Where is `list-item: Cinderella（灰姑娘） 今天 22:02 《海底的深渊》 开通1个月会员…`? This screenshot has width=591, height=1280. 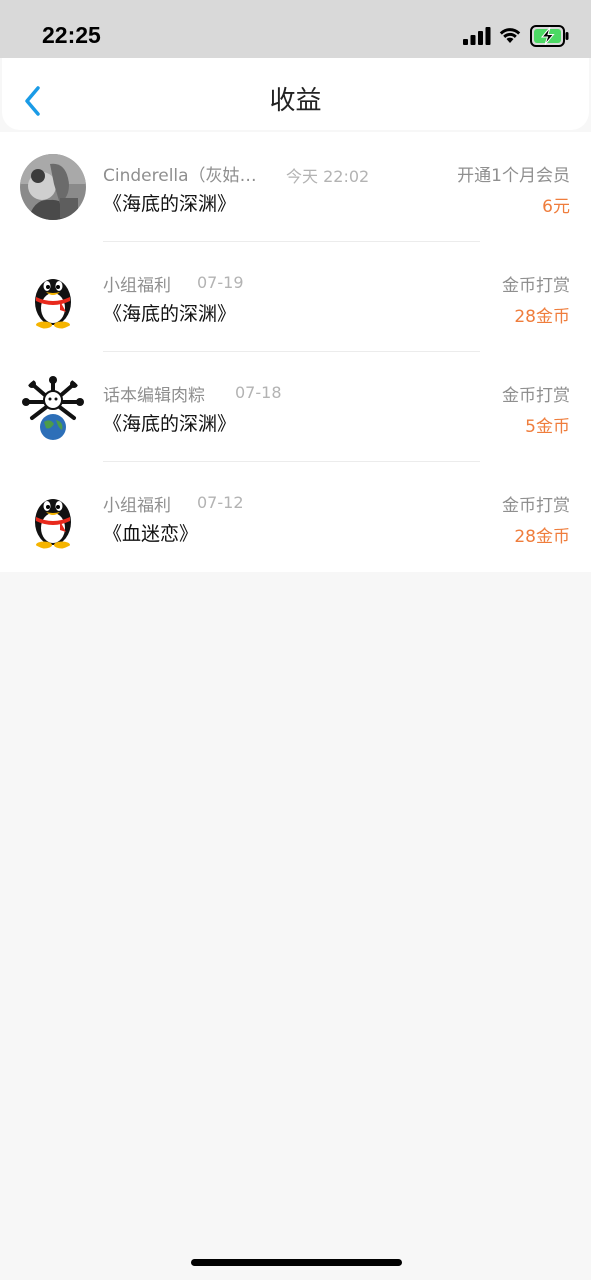 list-item: Cinderella（灰姑娘） 今天 22:02 《海底的深渊》 开通1个月会员… is located at coordinates (295, 187).